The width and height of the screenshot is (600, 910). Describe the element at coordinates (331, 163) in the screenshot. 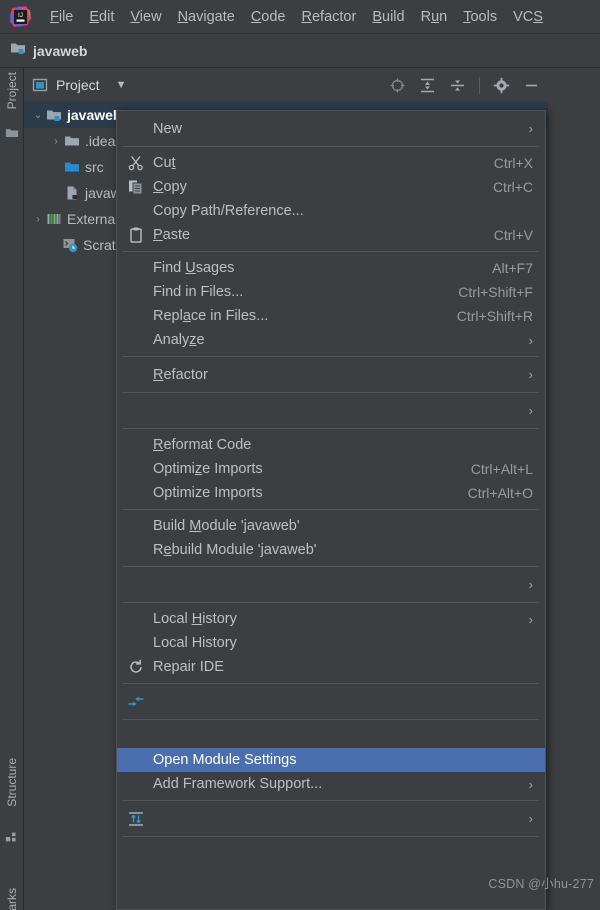

I see `menu-item-cut: Cut Ctrl+X` at that location.